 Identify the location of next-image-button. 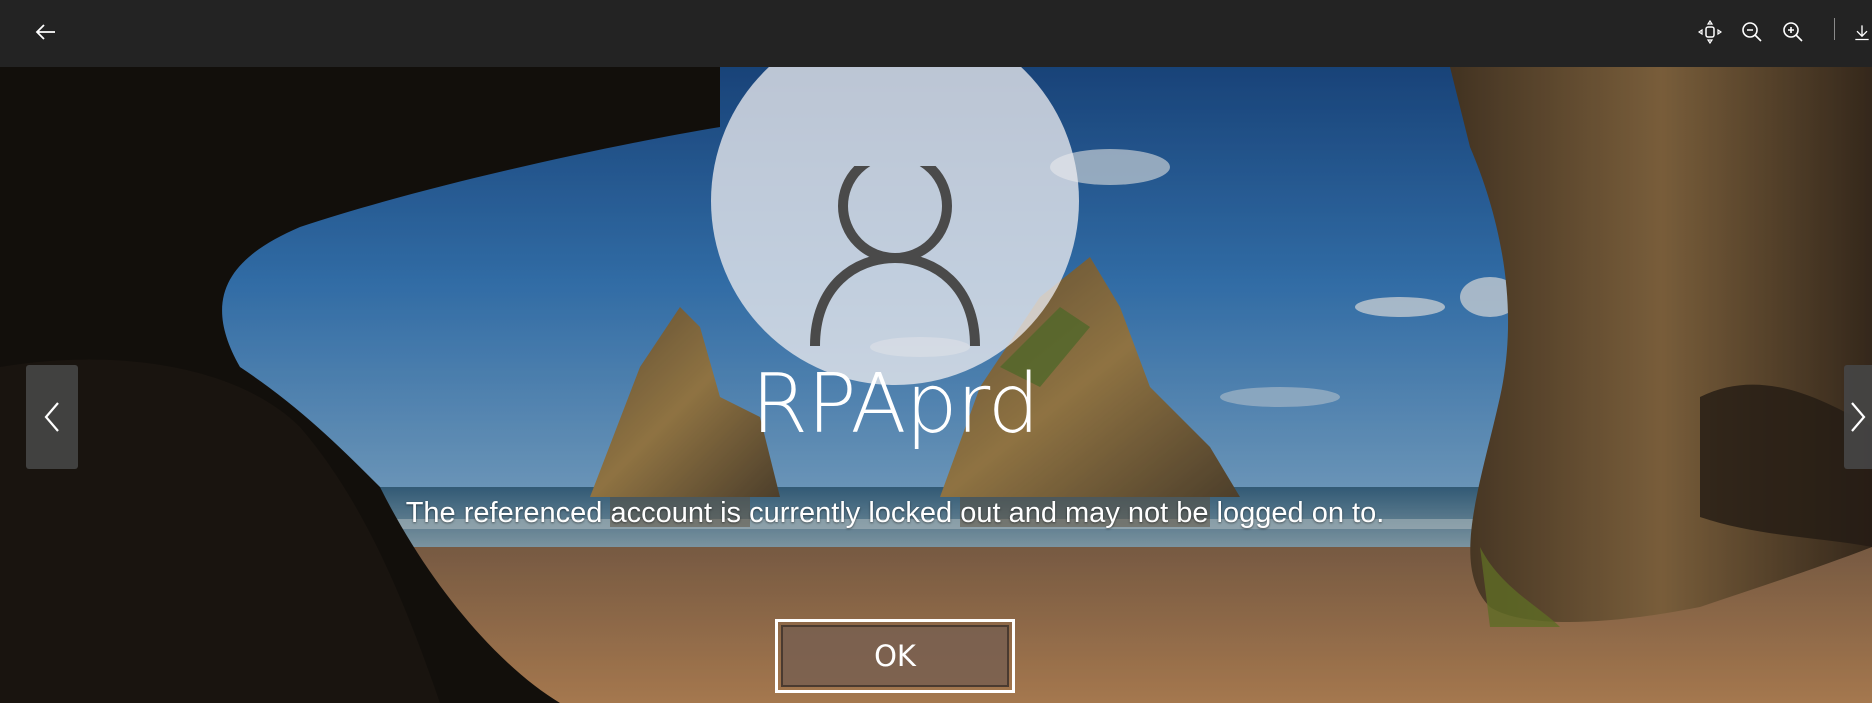
(1858, 417).